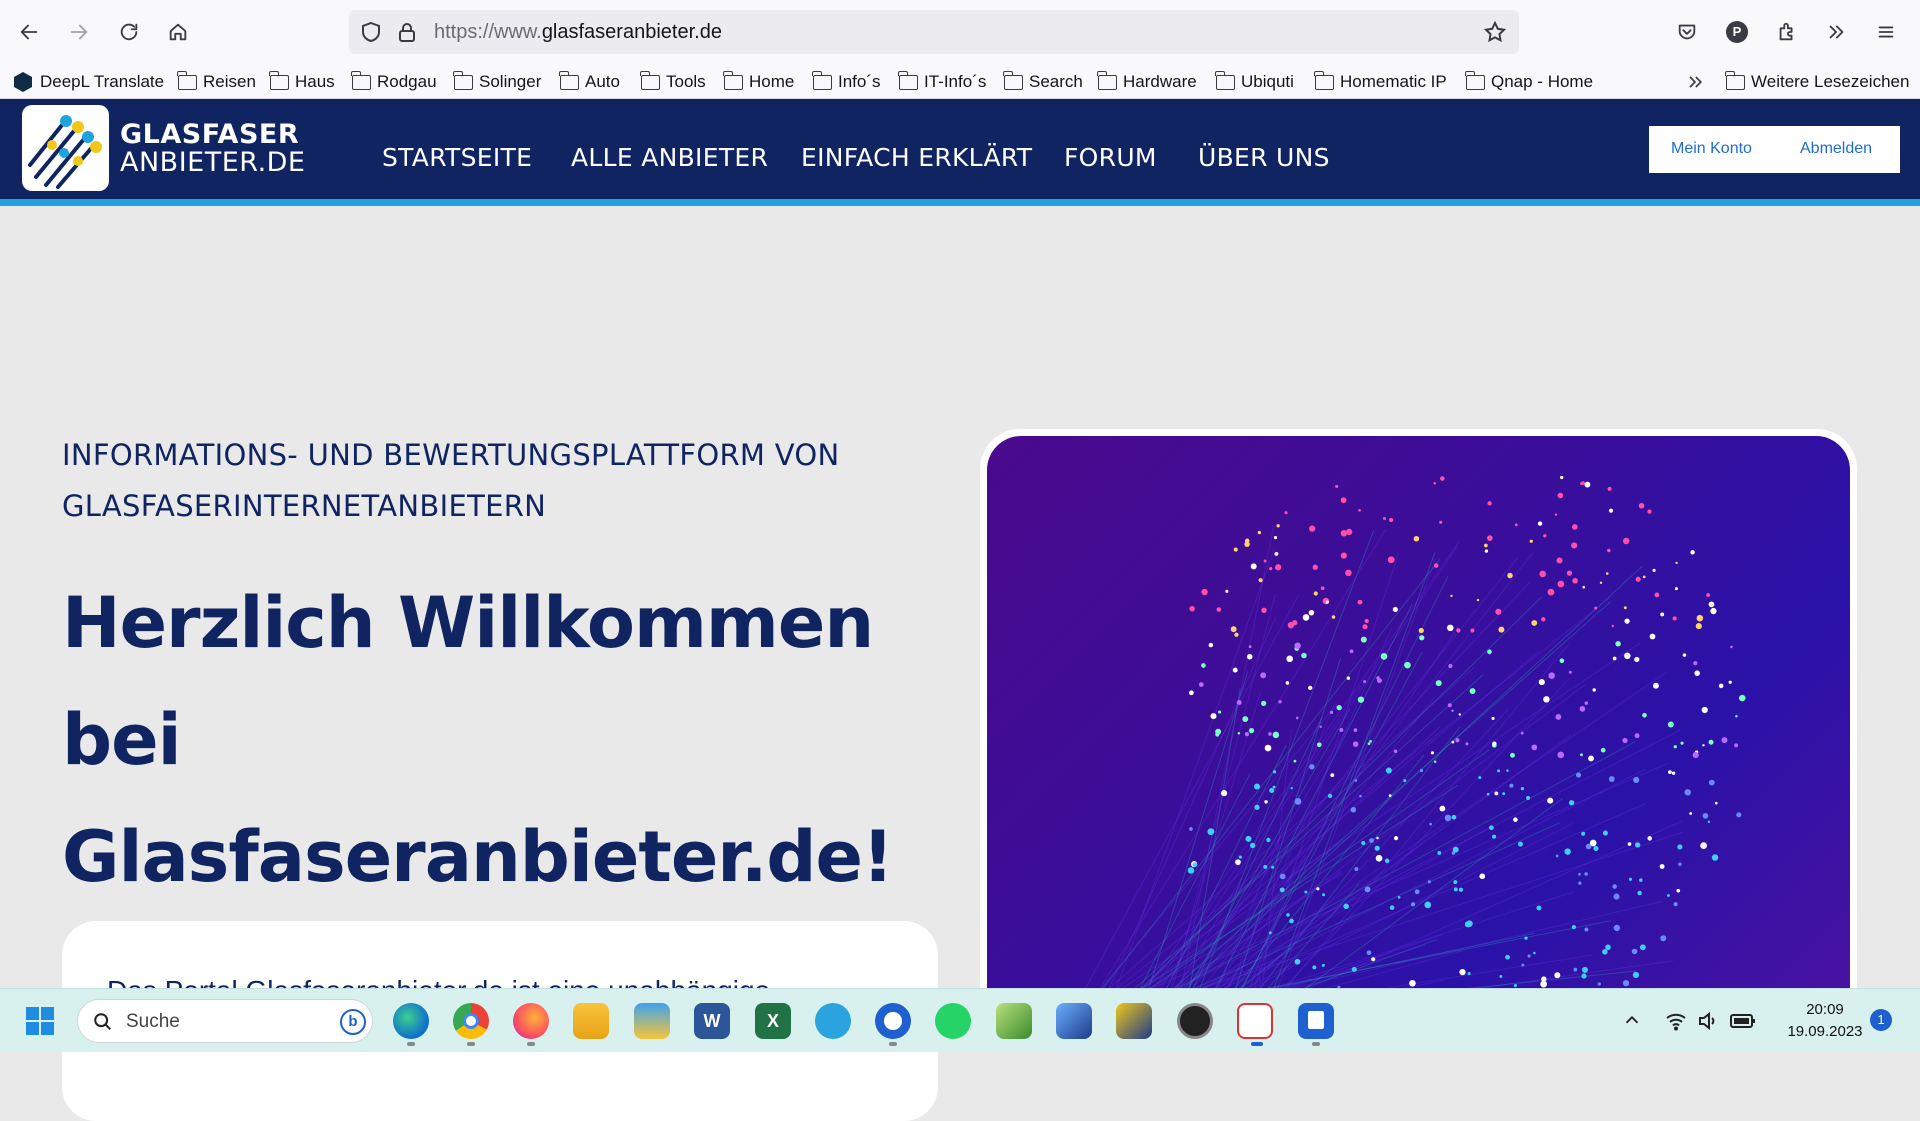  I want to click on browser-toolbar: https://www.glasfaseranbieter.de P, so click(960, 32).